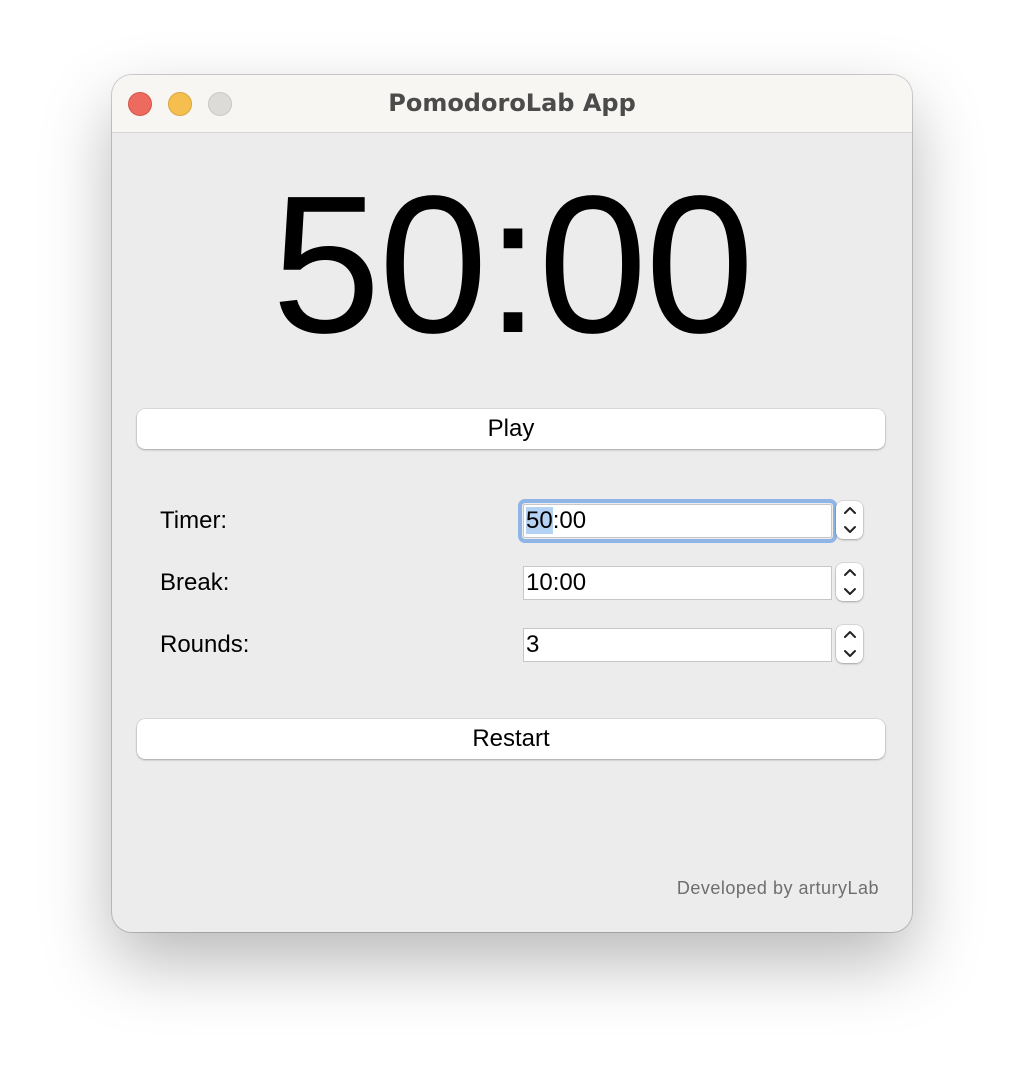 Image resolution: width=1024 pixels, height=1080 pixels. I want to click on break-duration-input: 10:00, so click(677, 583).